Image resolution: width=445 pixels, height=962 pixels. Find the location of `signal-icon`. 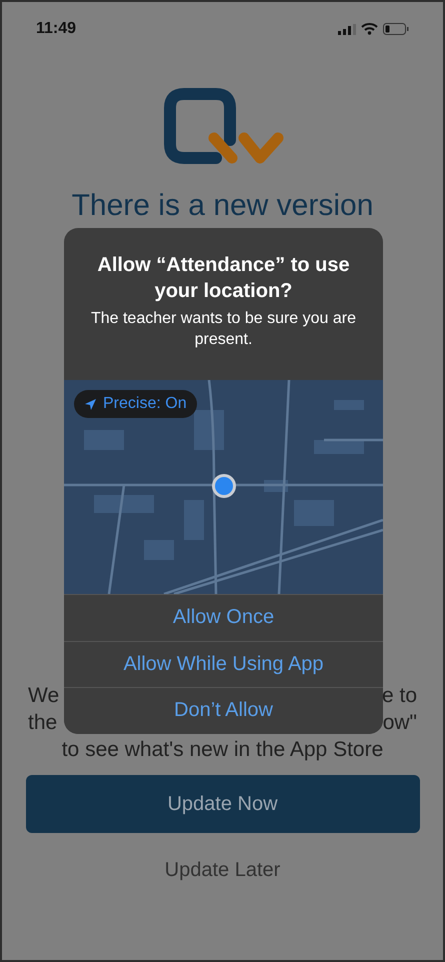

signal-icon is located at coordinates (347, 29).